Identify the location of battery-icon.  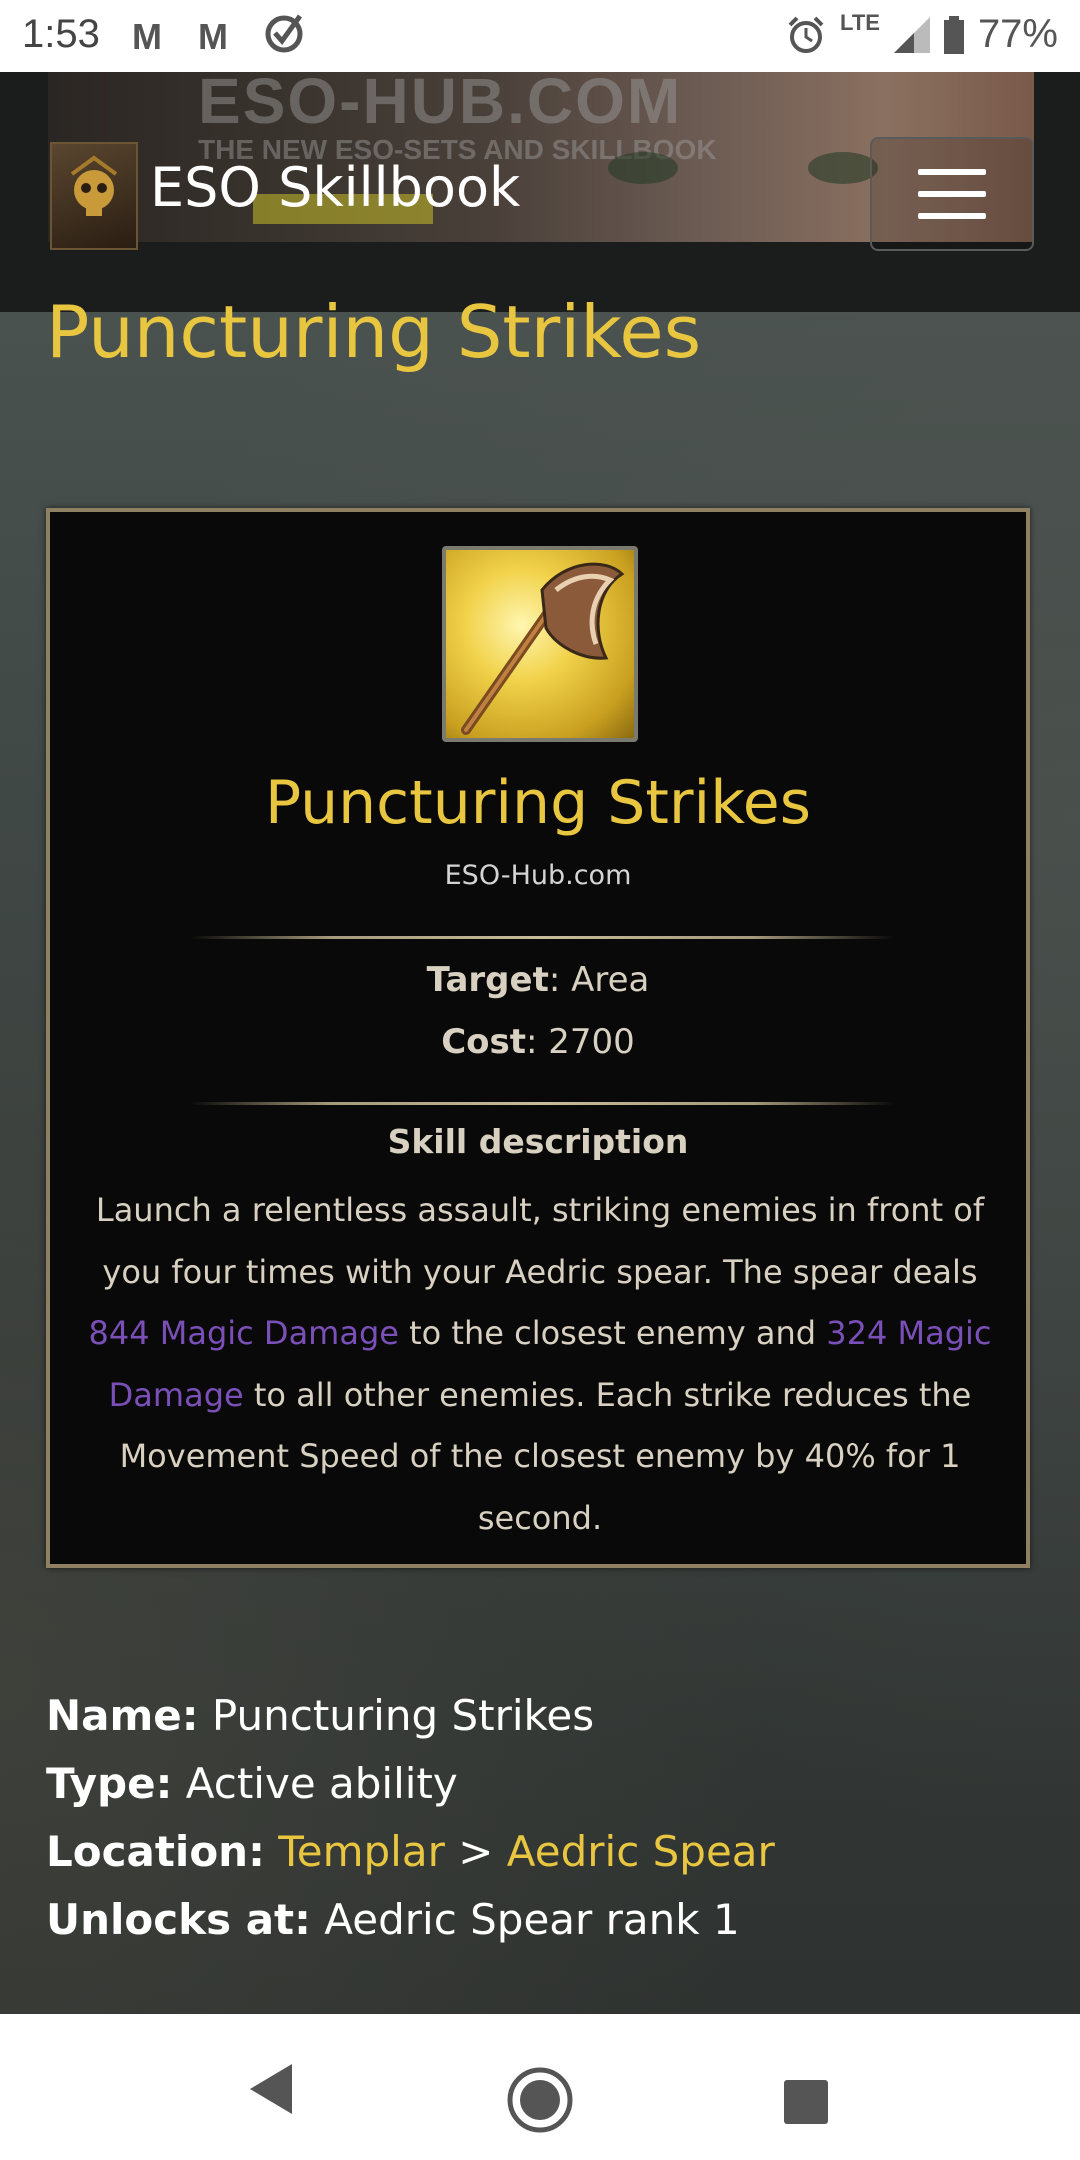
(953, 34).